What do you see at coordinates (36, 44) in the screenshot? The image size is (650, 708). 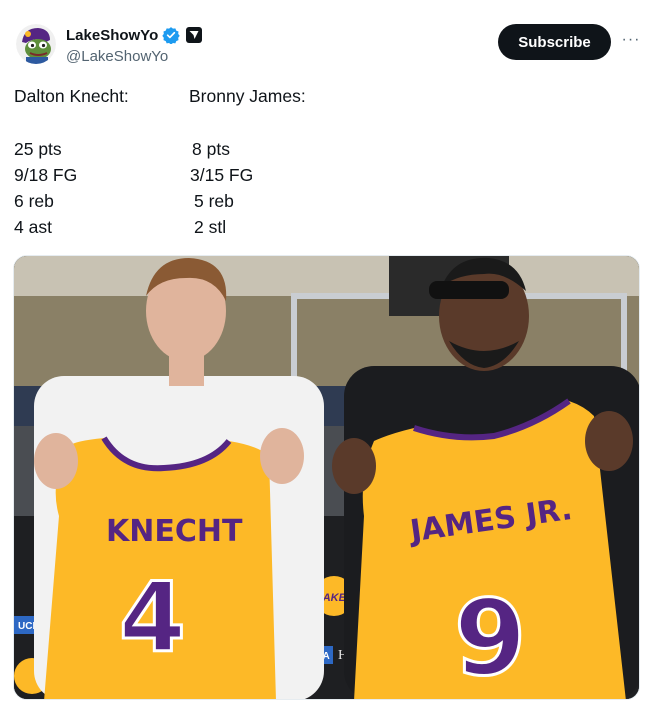 I see `avatar` at bounding box center [36, 44].